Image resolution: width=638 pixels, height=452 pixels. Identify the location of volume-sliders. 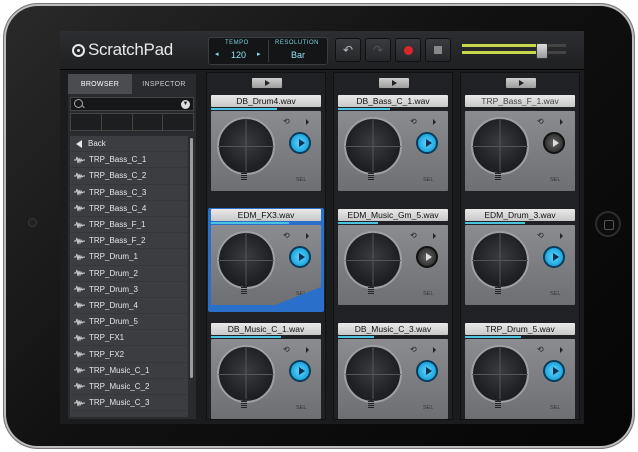
(516, 50).